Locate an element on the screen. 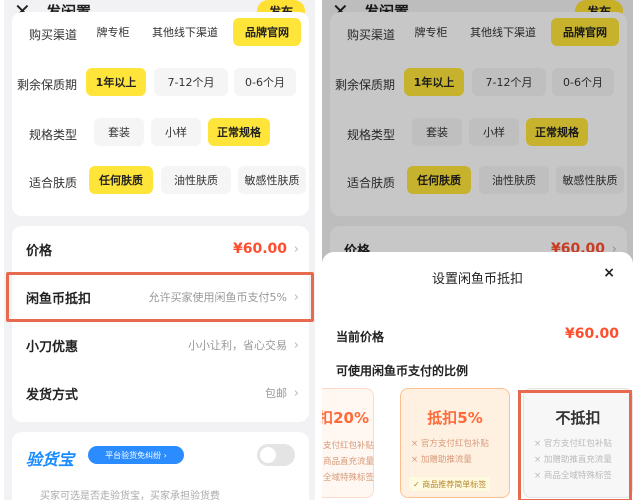 Image resolution: width=639 pixels, height=500 pixels. spec-row-shelf-life: 剩余保质期 1年以上 7-12个月 0-6个月 is located at coordinates (160, 83).